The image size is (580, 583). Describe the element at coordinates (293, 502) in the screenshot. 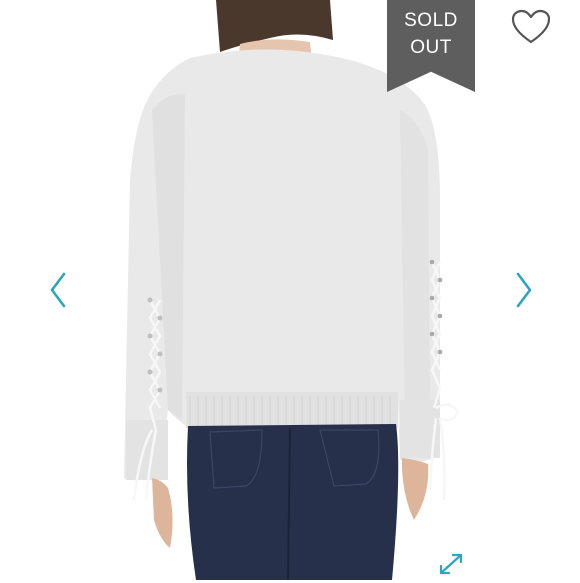

I see `jeans` at that location.